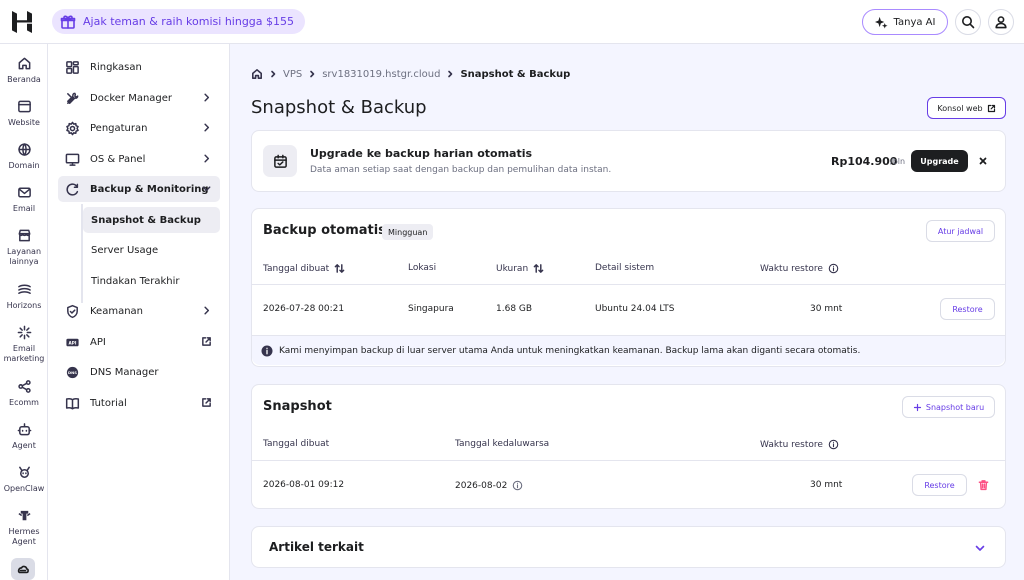  Describe the element at coordinates (22, 22) in the screenshot. I see `hostinger-logo-icon` at that location.